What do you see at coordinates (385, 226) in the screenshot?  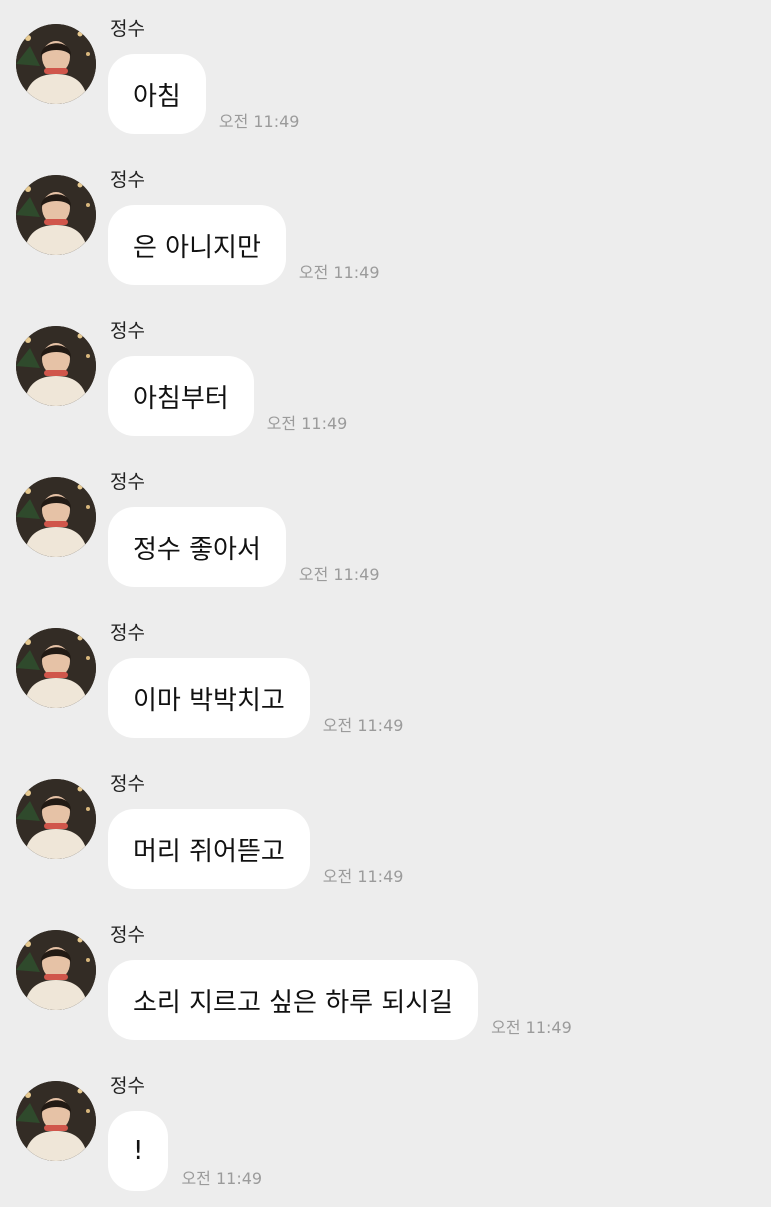 I see `message-row: 정수 은 아니지만 오전 11:49` at bounding box center [385, 226].